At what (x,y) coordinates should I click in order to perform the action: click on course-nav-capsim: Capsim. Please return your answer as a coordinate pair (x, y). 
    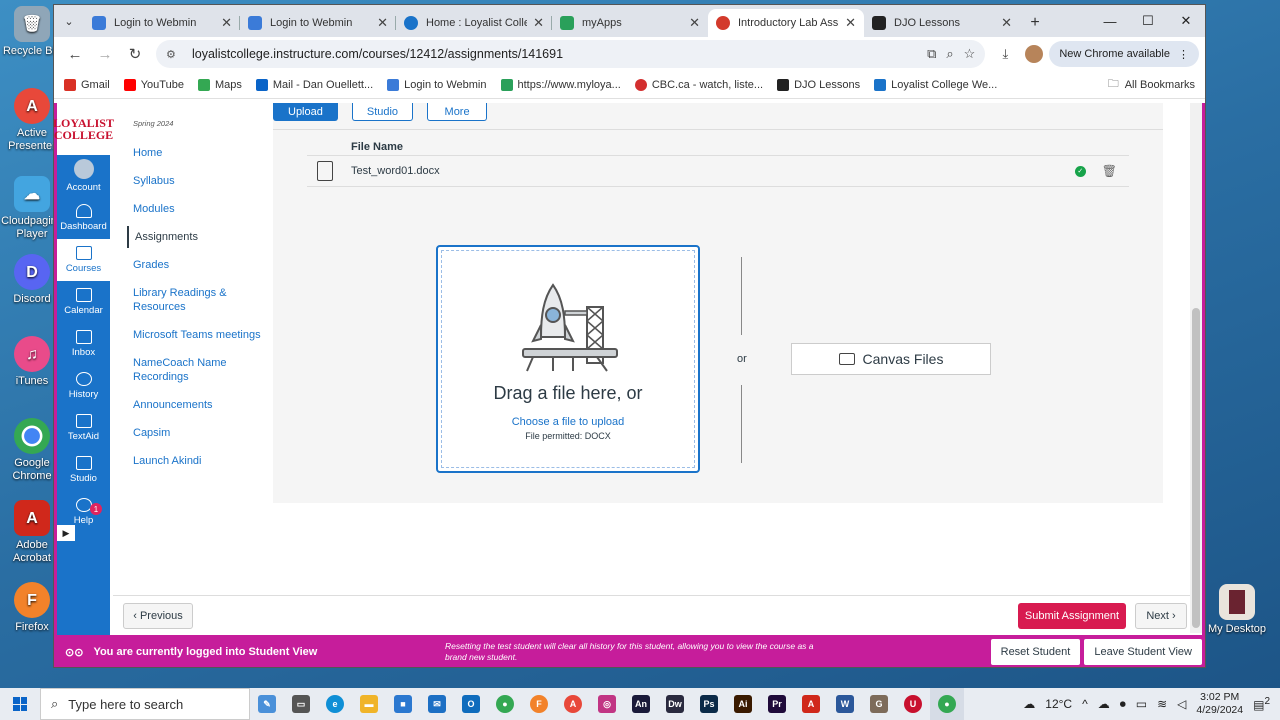
    Looking at the image, I should click on (197, 433).